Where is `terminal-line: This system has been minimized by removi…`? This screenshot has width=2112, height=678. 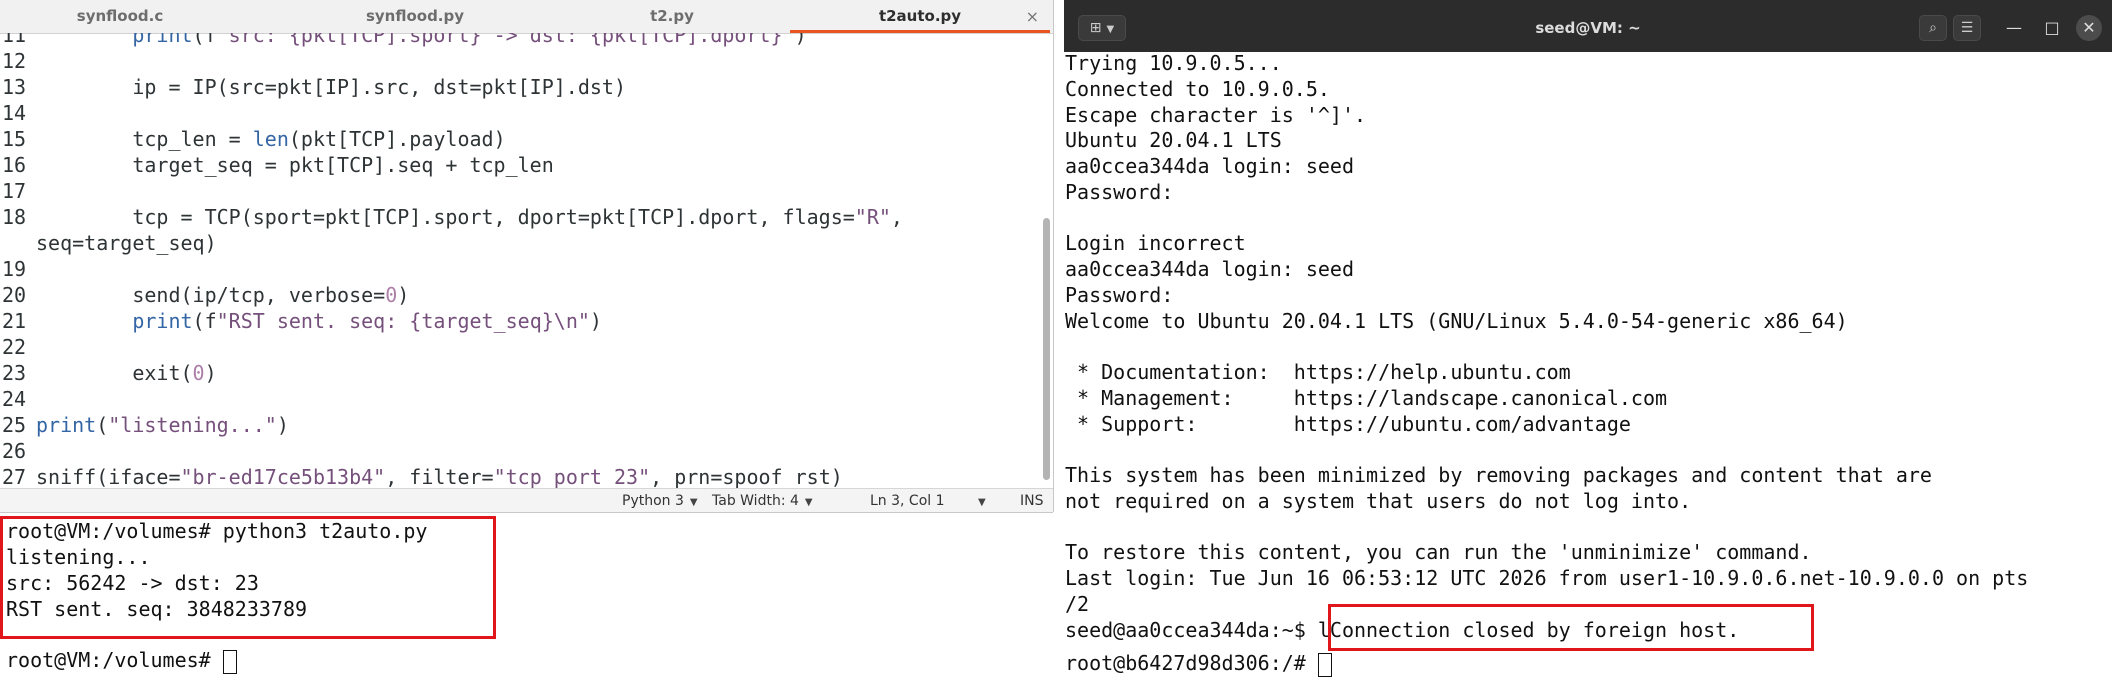 terminal-line: This system has been minimized by removi… is located at coordinates (1498, 475).